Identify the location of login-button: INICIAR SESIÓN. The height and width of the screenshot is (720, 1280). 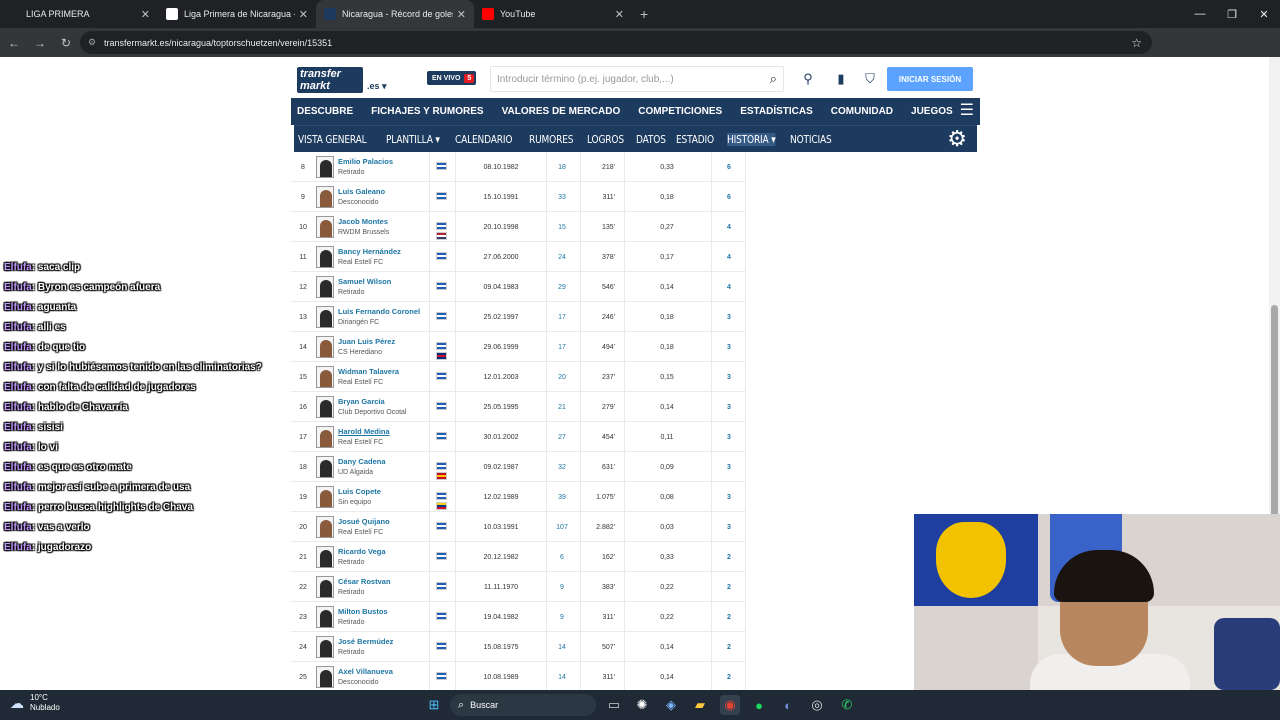
(930, 79).